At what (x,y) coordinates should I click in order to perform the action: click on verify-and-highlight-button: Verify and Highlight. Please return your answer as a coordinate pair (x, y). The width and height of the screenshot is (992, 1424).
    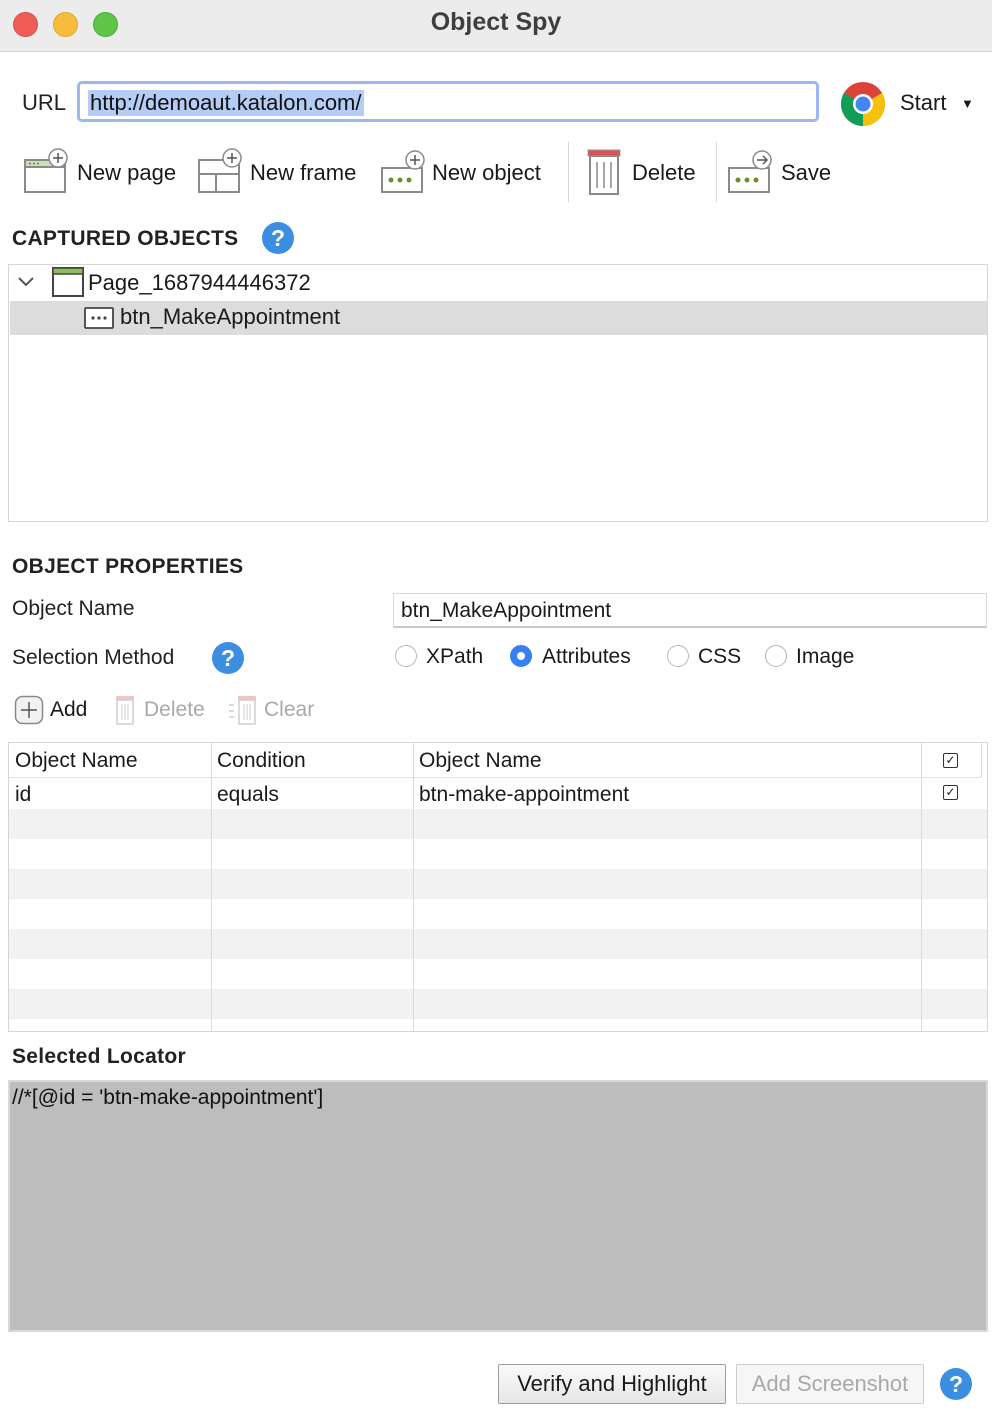
    Looking at the image, I should click on (612, 1384).